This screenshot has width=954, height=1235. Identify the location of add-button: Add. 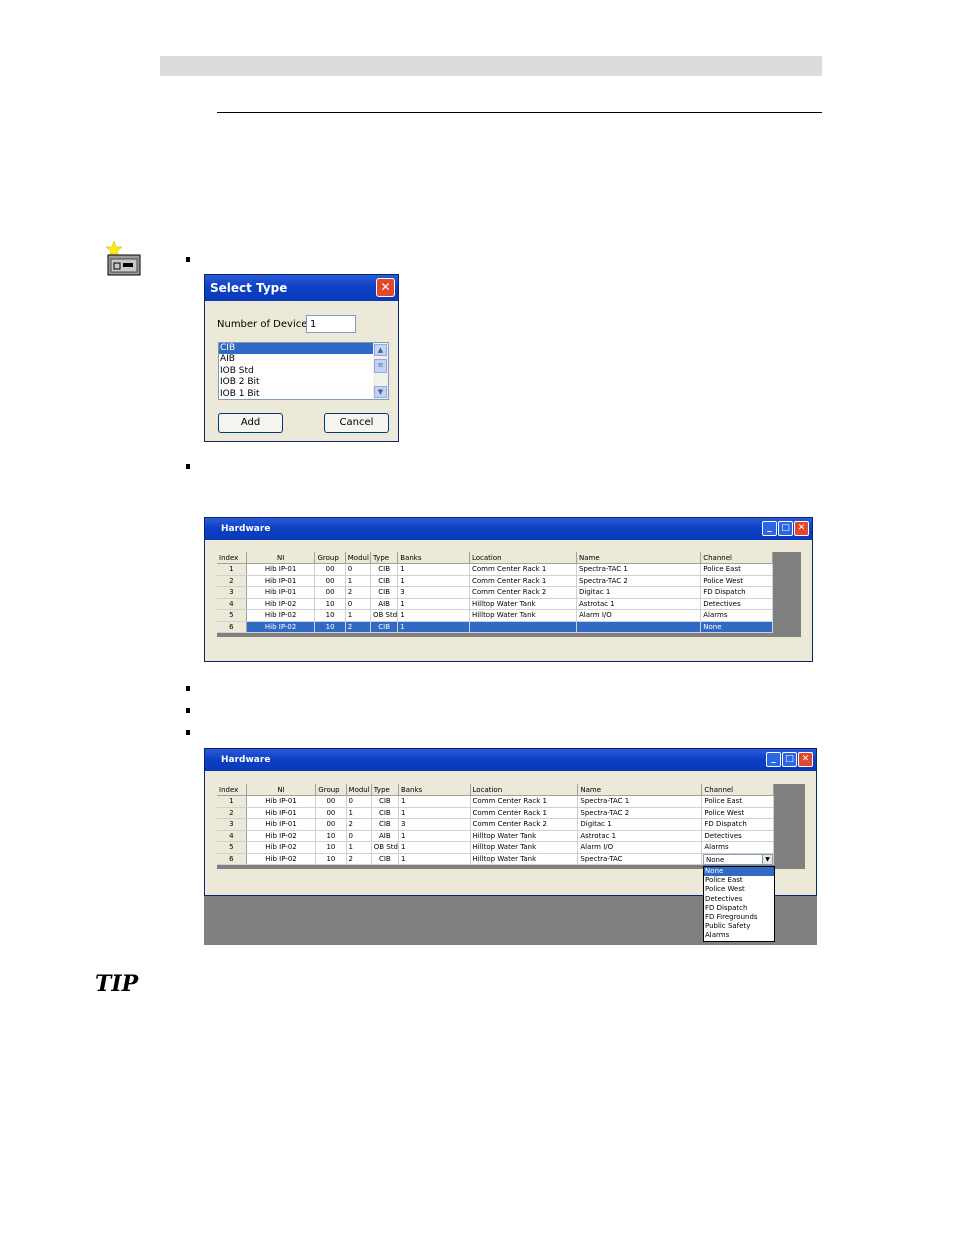
(250, 423).